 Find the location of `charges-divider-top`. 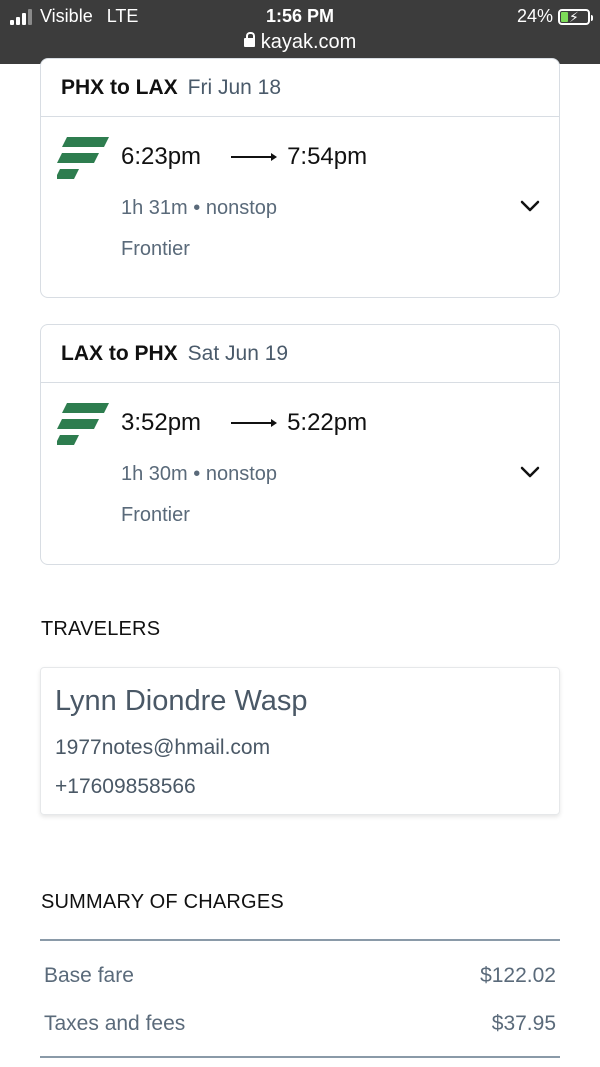

charges-divider-top is located at coordinates (300, 940).